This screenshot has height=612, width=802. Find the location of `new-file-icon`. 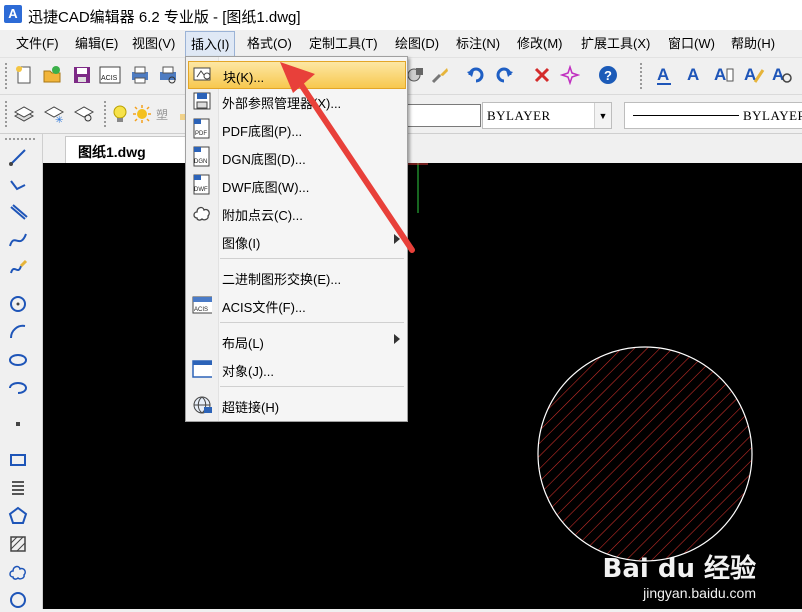

new-file-icon is located at coordinates (24, 75).